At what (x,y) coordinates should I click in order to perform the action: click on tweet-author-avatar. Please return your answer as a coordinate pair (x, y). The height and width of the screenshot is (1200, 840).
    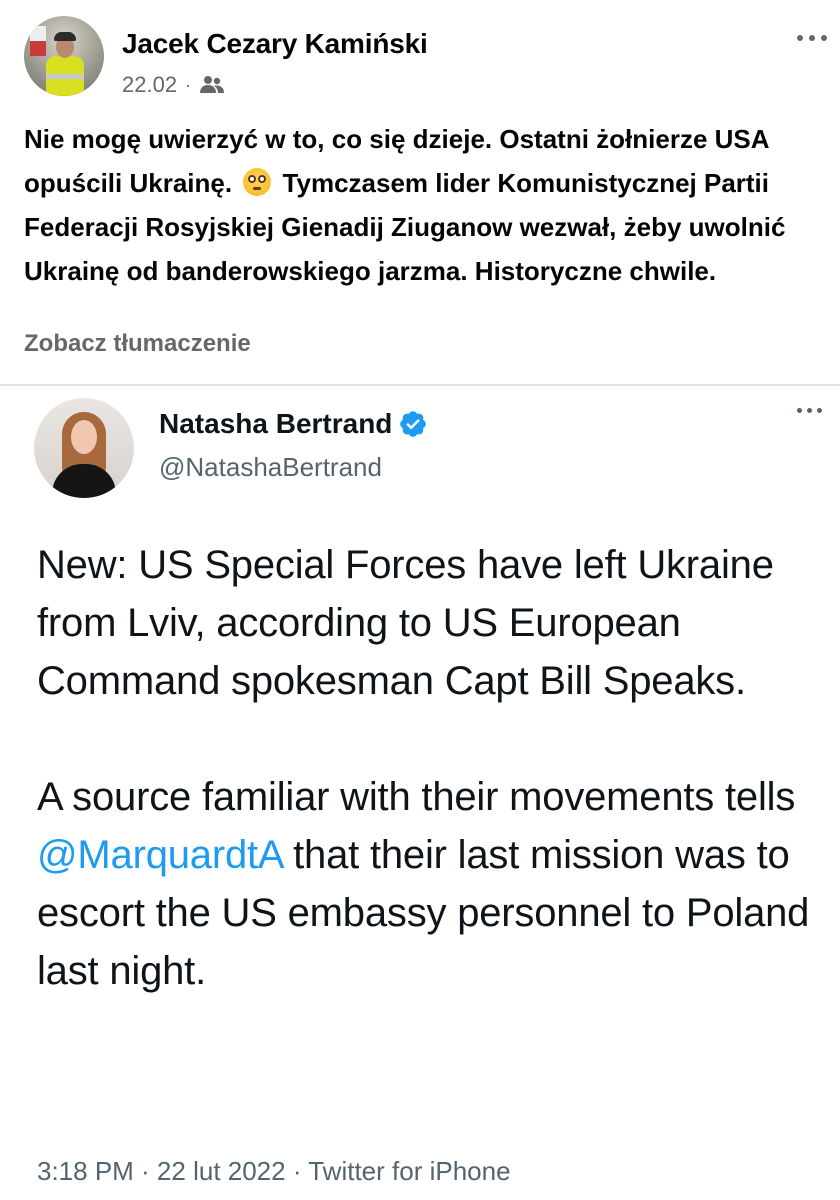
    Looking at the image, I should click on (84, 448).